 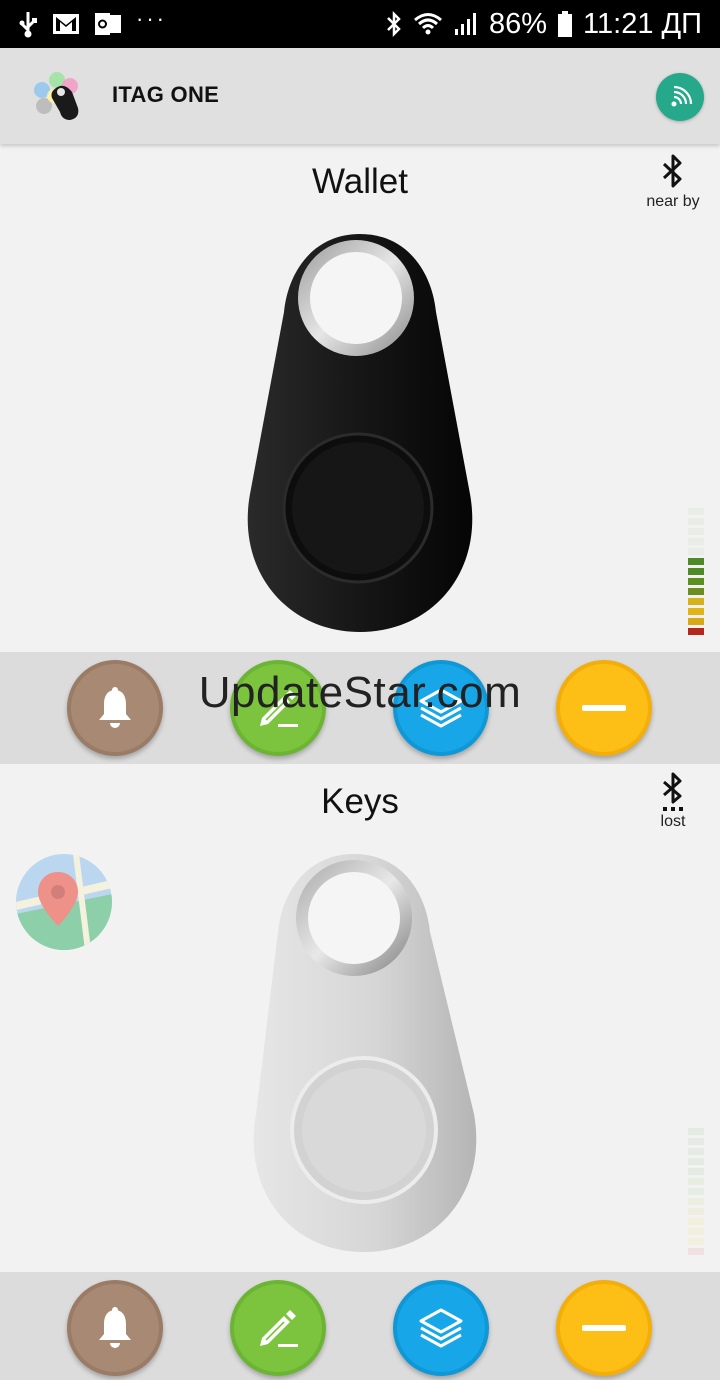 I want to click on wifi-icon, so click(x=428, y=24).